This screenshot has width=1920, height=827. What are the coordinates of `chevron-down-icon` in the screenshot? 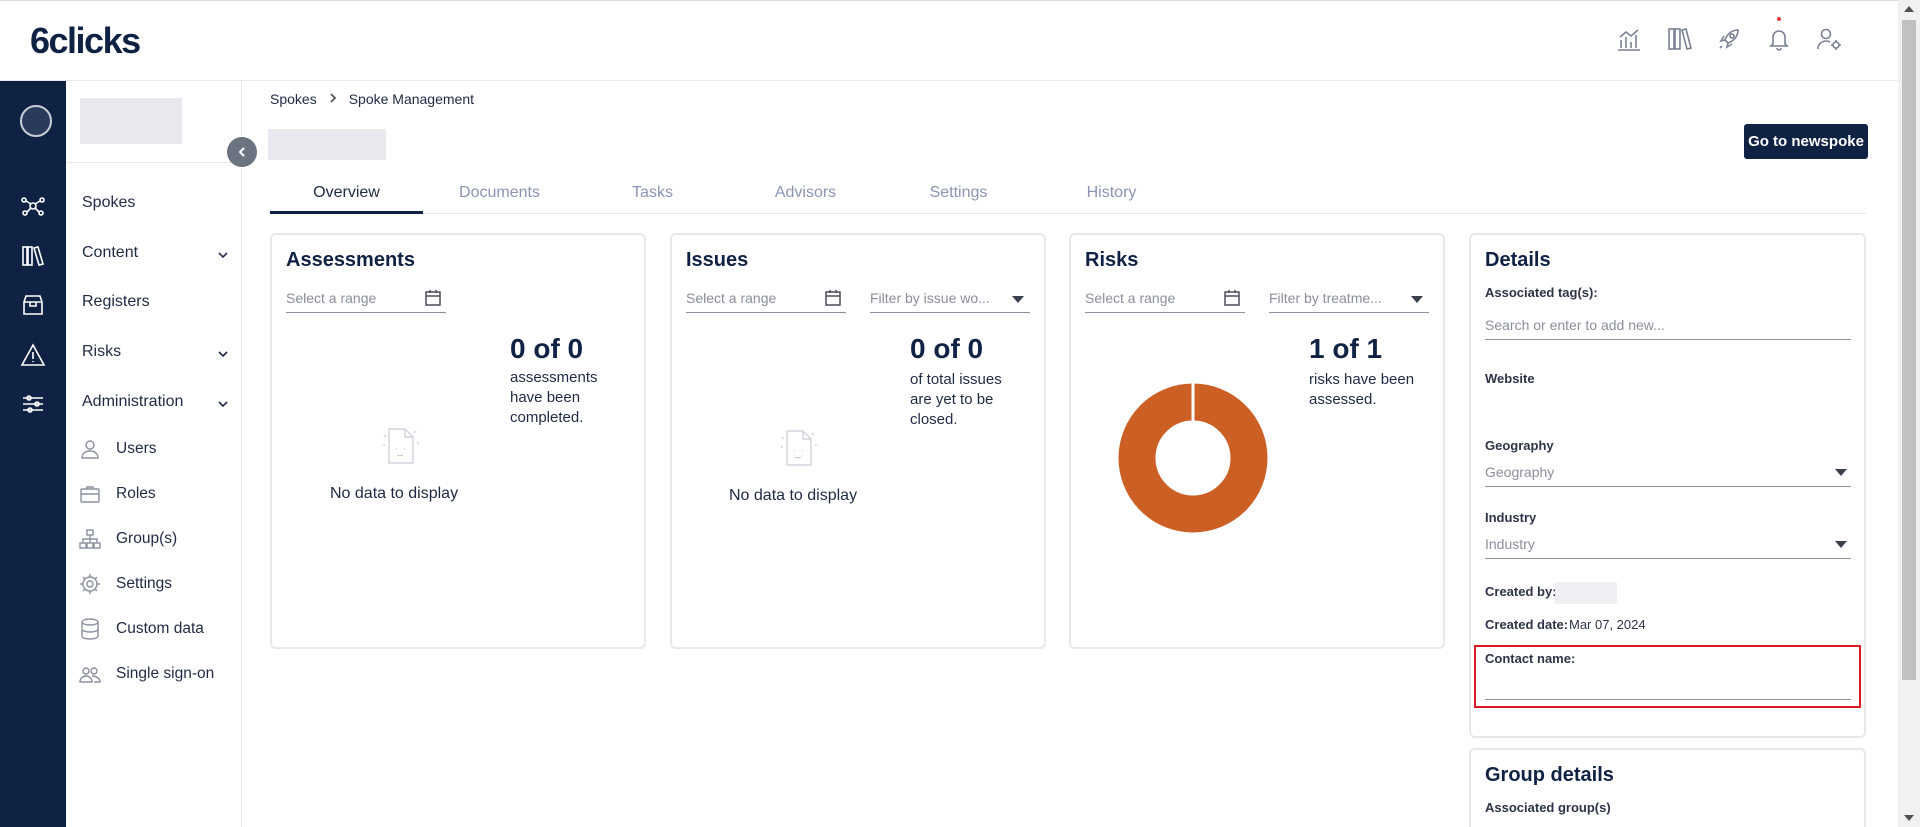 It's located at (223, 352).